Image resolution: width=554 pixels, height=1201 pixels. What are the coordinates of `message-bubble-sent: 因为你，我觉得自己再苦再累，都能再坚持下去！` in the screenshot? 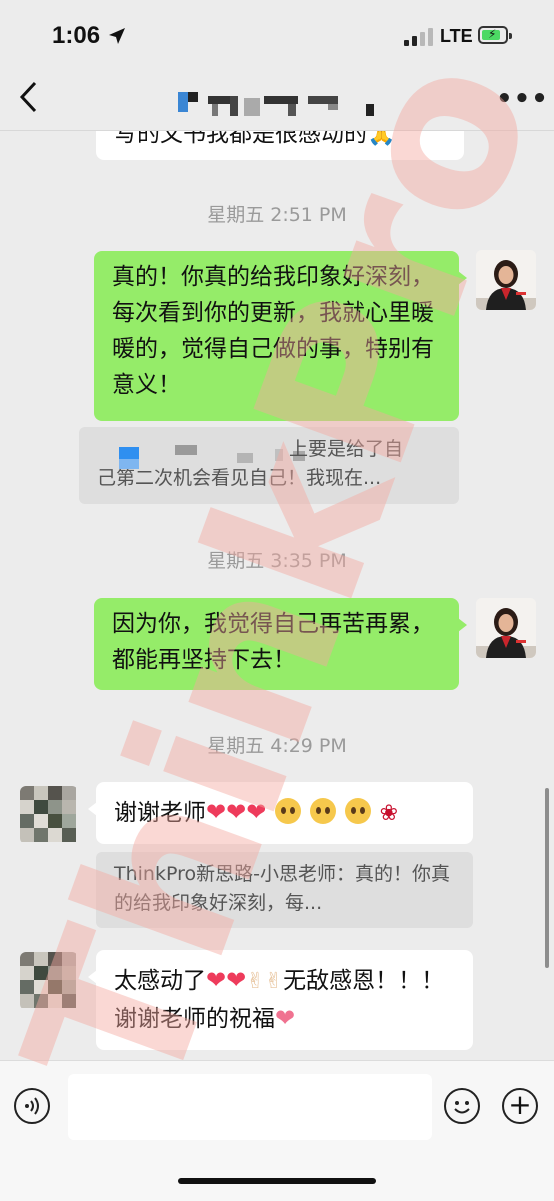 It's located at (280, 644).